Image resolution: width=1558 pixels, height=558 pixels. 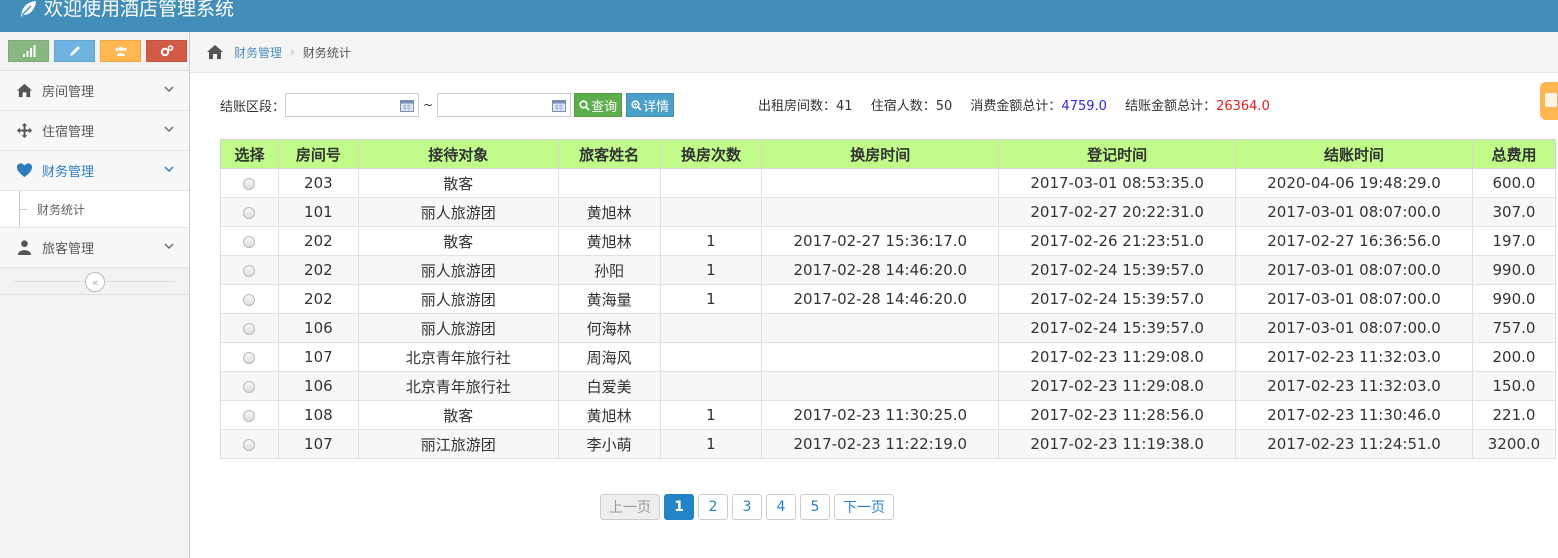 What do you see at coordinates (68, 132) in the screenshot?
I see `sidebar-item-label: 住宿管理` at bounding box center [68, 132].